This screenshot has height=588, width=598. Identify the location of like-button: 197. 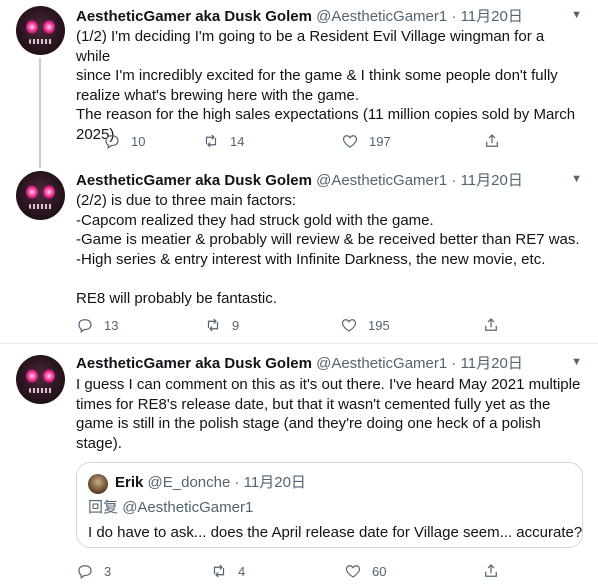
(366, 141).